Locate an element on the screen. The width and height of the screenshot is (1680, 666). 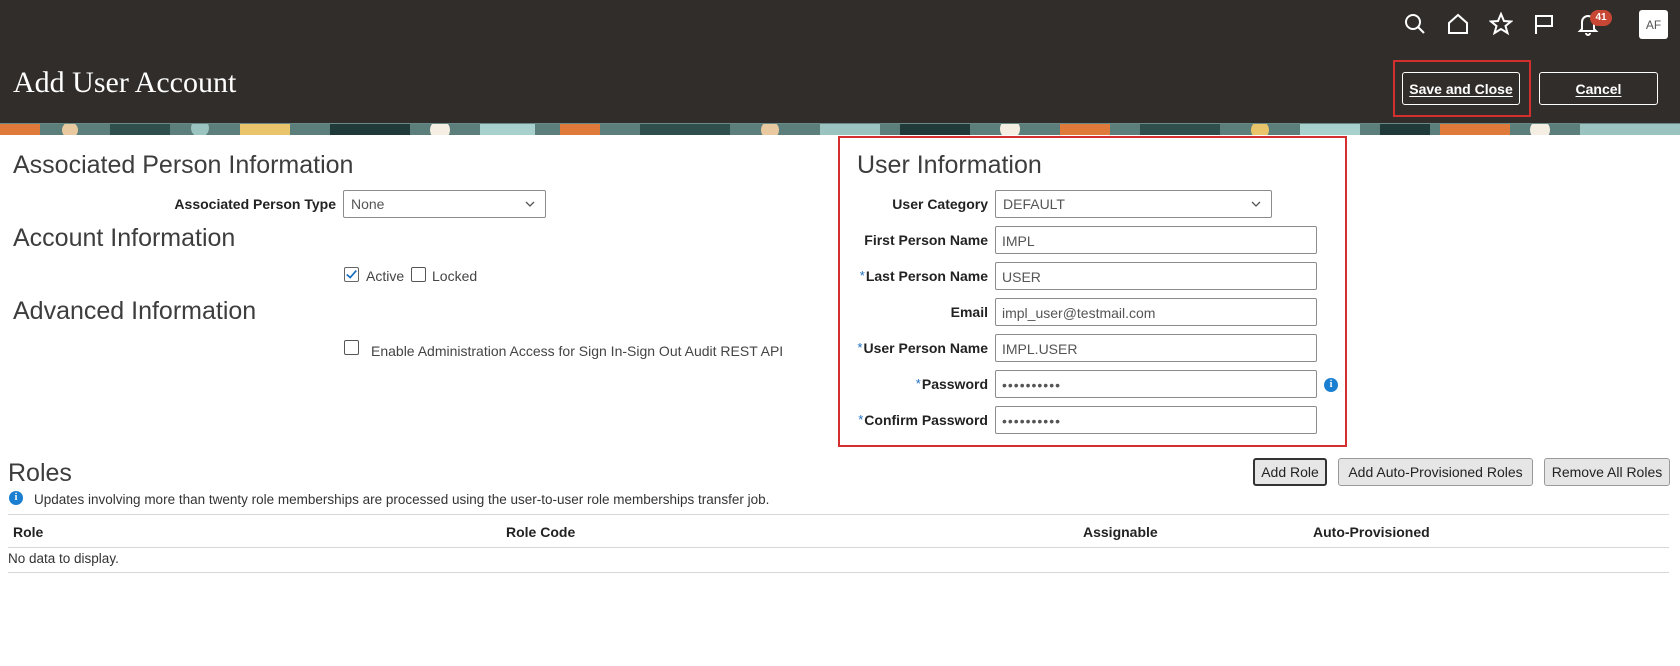
account-info-heading: Account Information is located at coordinates (124, 238).